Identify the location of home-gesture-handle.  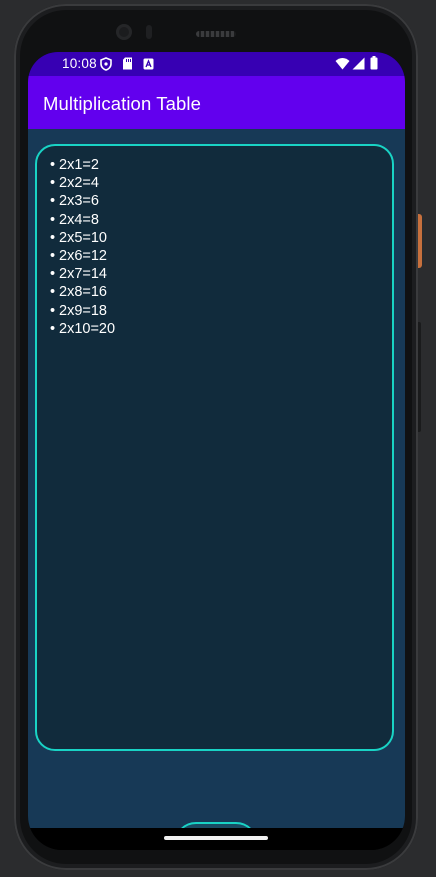
(216, 838).